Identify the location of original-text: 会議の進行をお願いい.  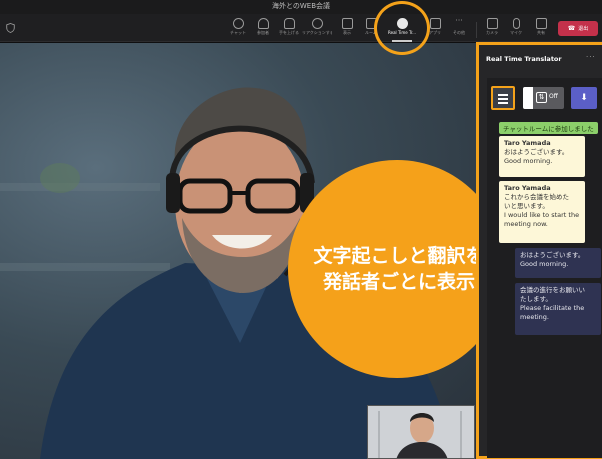
(552, 290).